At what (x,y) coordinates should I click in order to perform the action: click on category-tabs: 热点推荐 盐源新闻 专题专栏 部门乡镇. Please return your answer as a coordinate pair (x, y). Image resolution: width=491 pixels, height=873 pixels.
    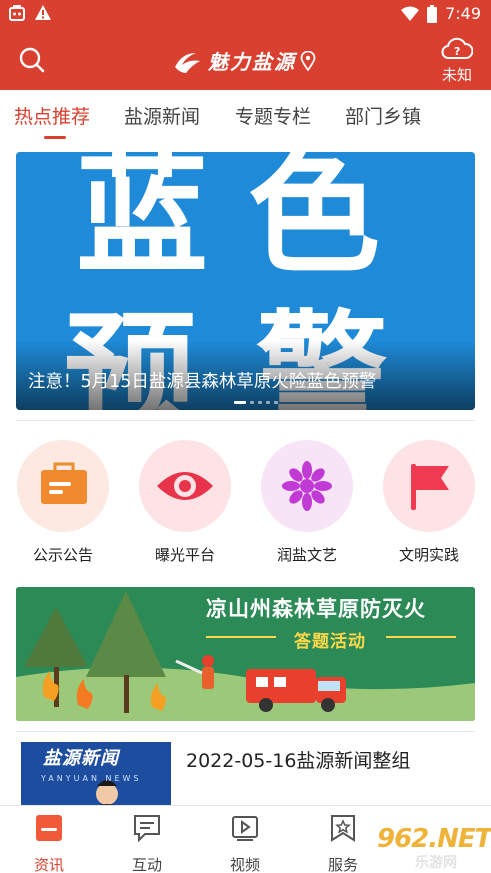
    Looking at the image, I should click on (245, 116).